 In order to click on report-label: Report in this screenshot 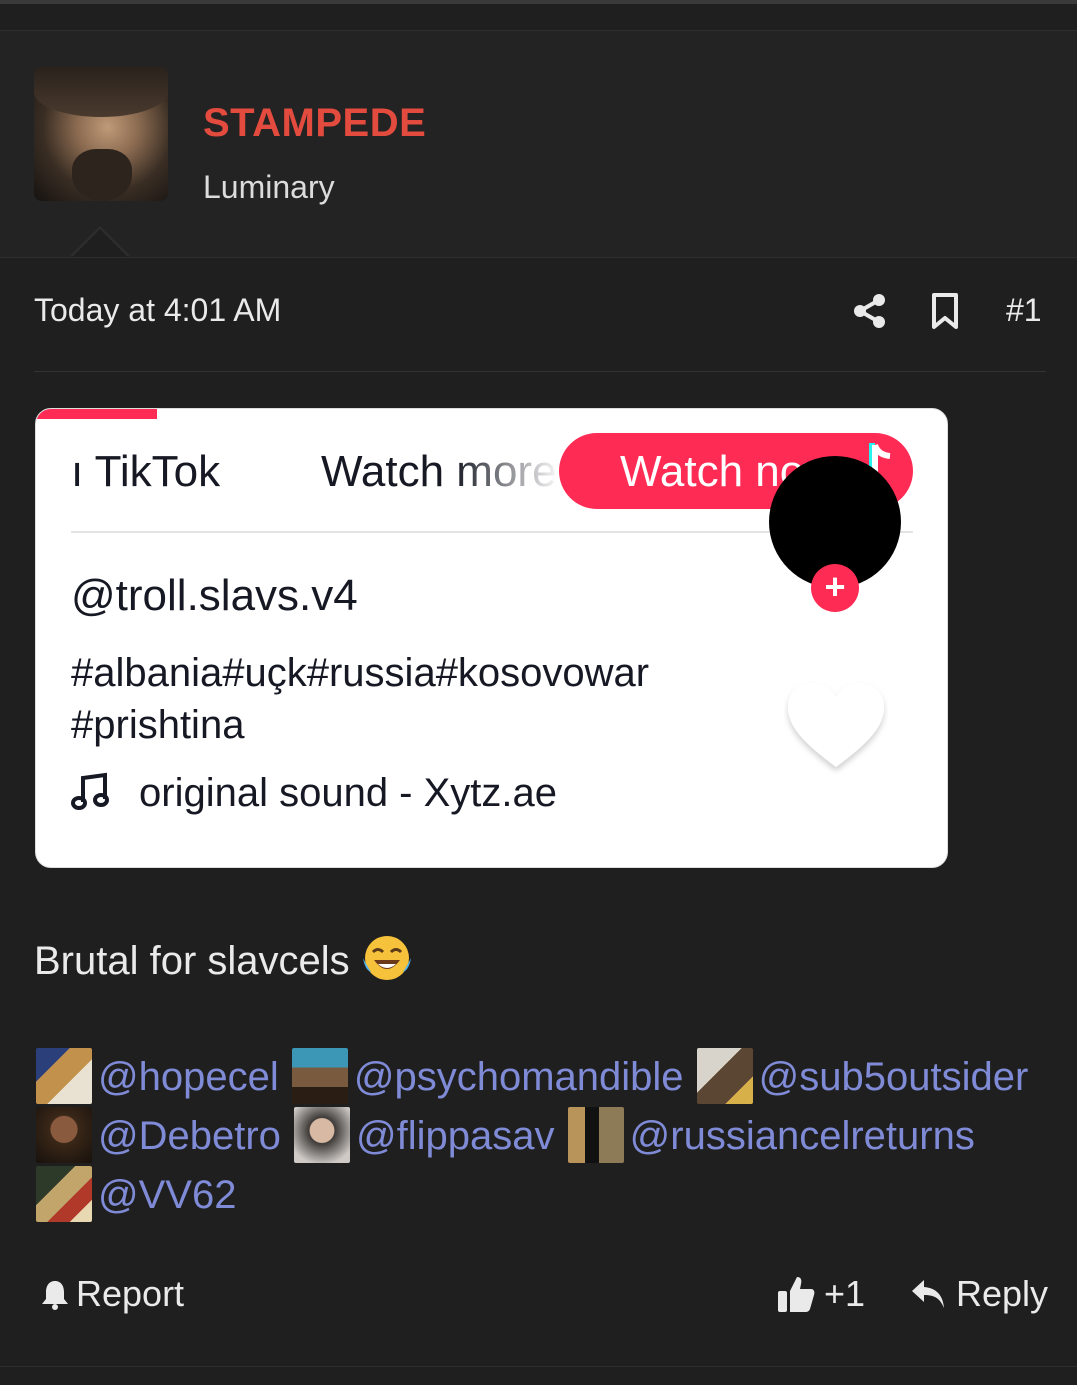, I will do `click(130, 1293)`.